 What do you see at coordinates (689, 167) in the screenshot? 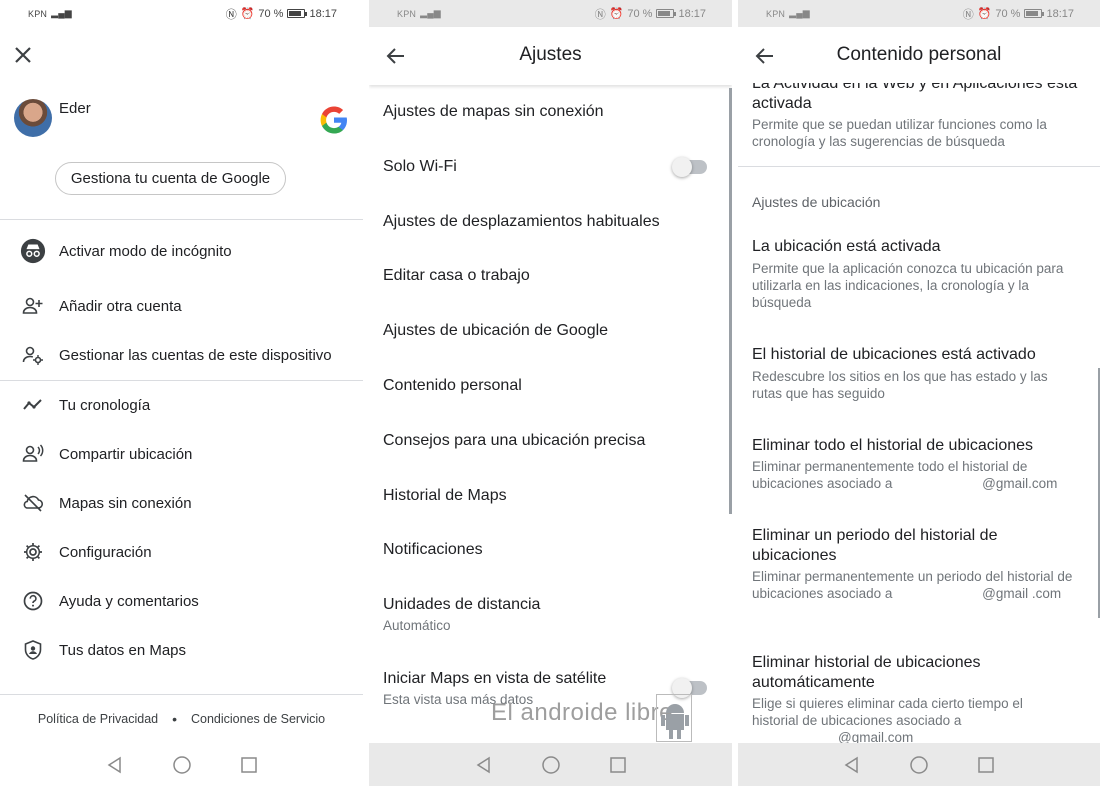
I see `wifi-only-toggle` at bounding box center [689, 167].